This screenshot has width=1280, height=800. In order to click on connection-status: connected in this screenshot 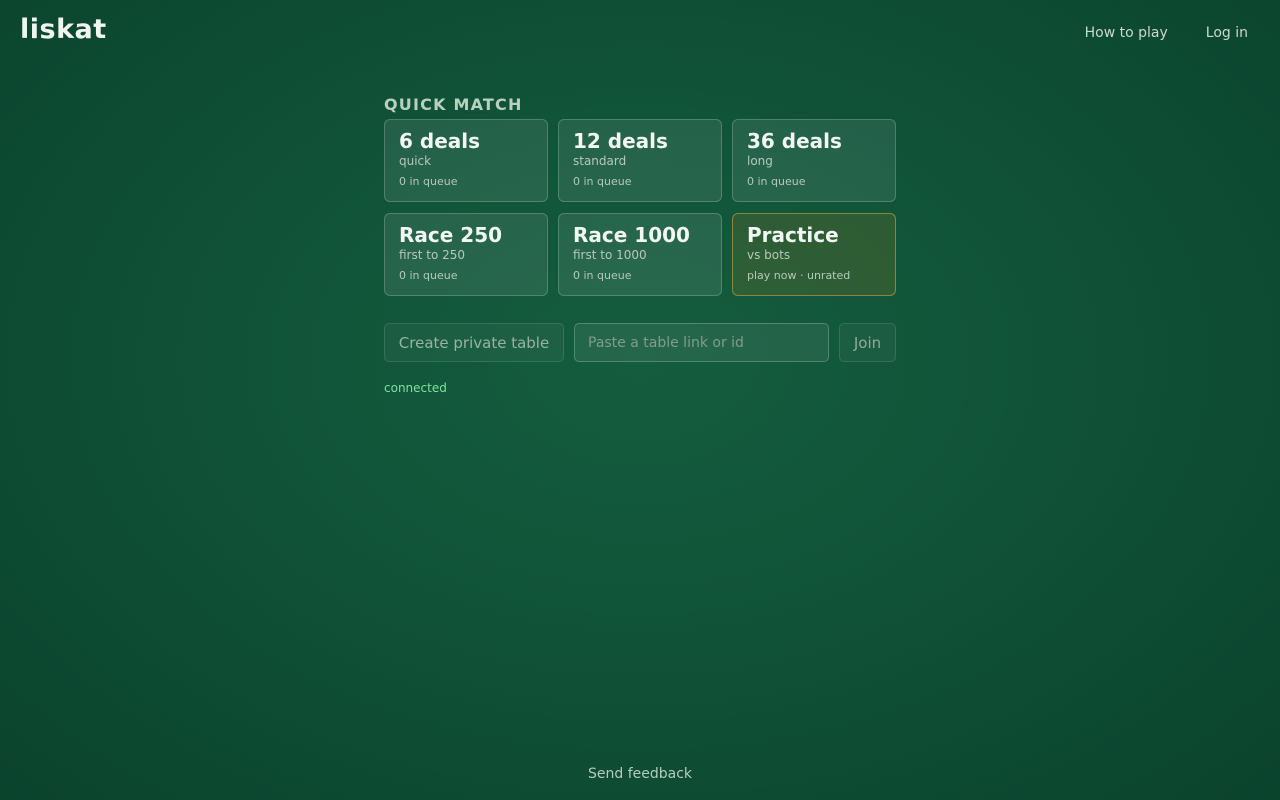, I will do `click(415, 388)`.